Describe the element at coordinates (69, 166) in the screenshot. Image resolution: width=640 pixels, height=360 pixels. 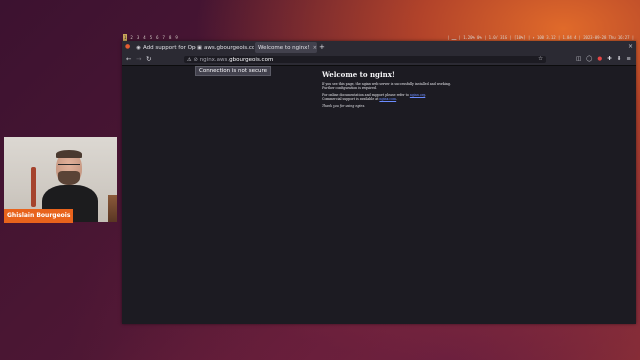
I see `presenter-glasses` at that location.